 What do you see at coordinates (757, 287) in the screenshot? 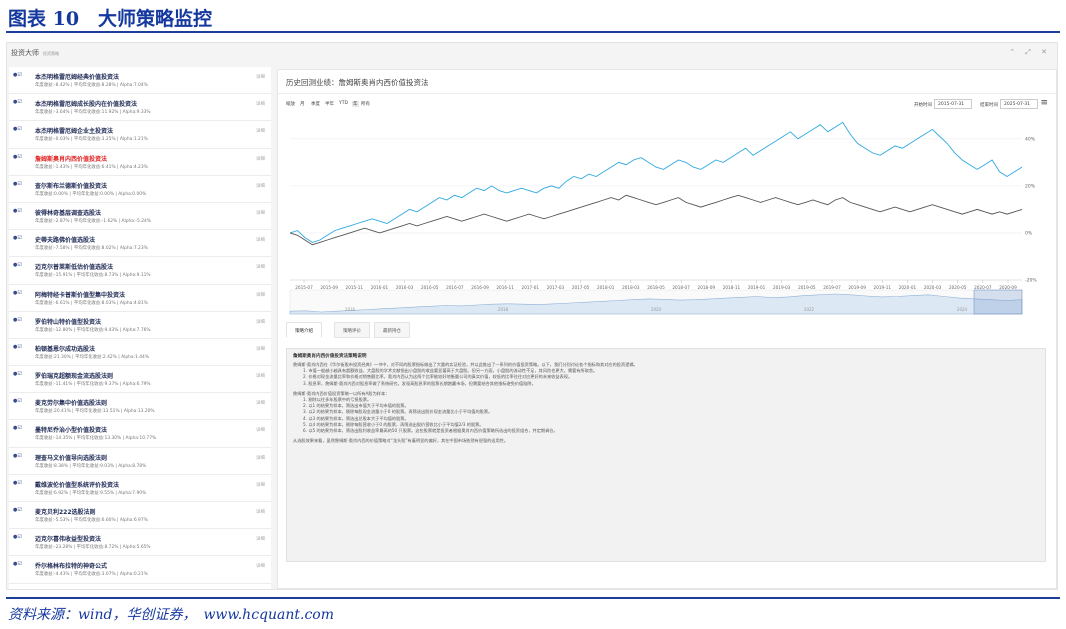
I see `x-tick-label: 2019-01` at bounding box center [757, 287].